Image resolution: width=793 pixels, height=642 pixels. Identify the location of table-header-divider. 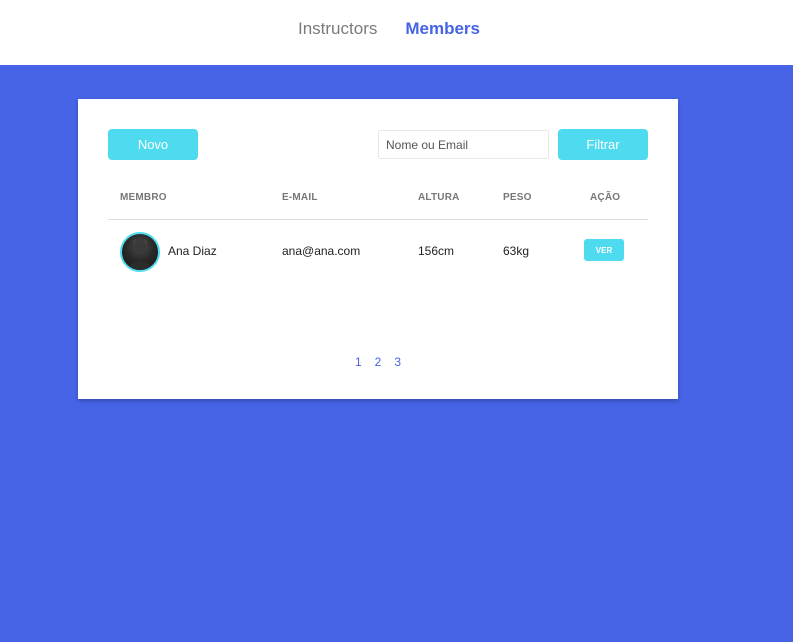
(378, 219).